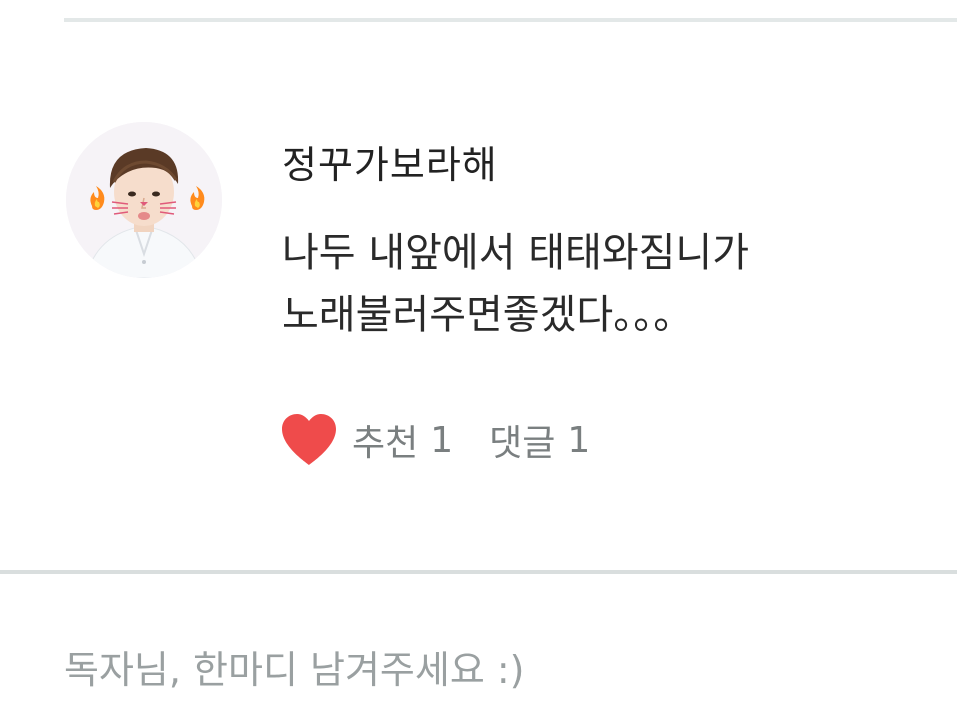 This screenshot has width=957, height=717. I want to click on comment-actions: 추천 1 댓글 1, so click(435, 440).